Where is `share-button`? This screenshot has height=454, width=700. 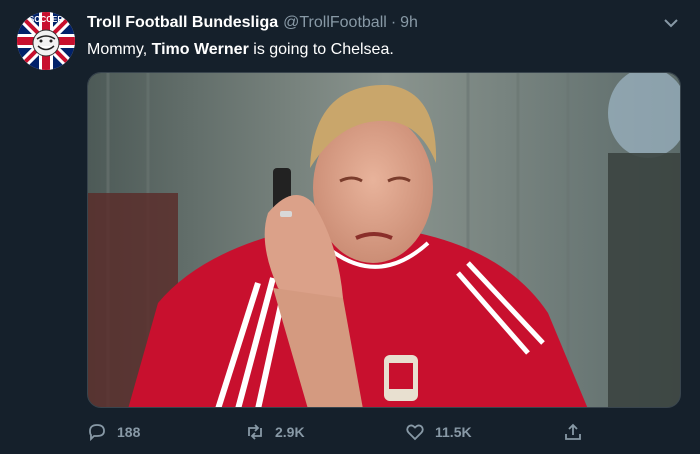
share-button is located at coordinates (578, 432).